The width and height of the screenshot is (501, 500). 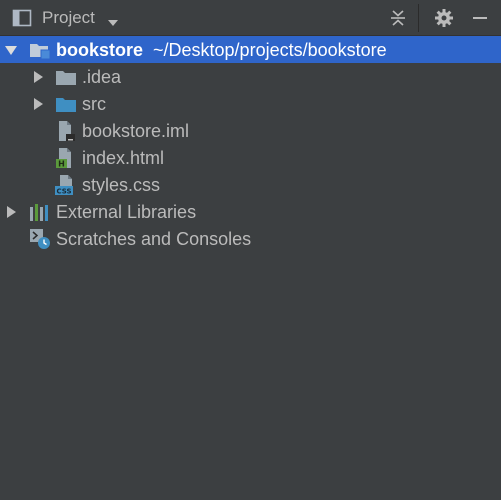 I want to click on css-file-icon: CSS, so click(x=66, y=185).